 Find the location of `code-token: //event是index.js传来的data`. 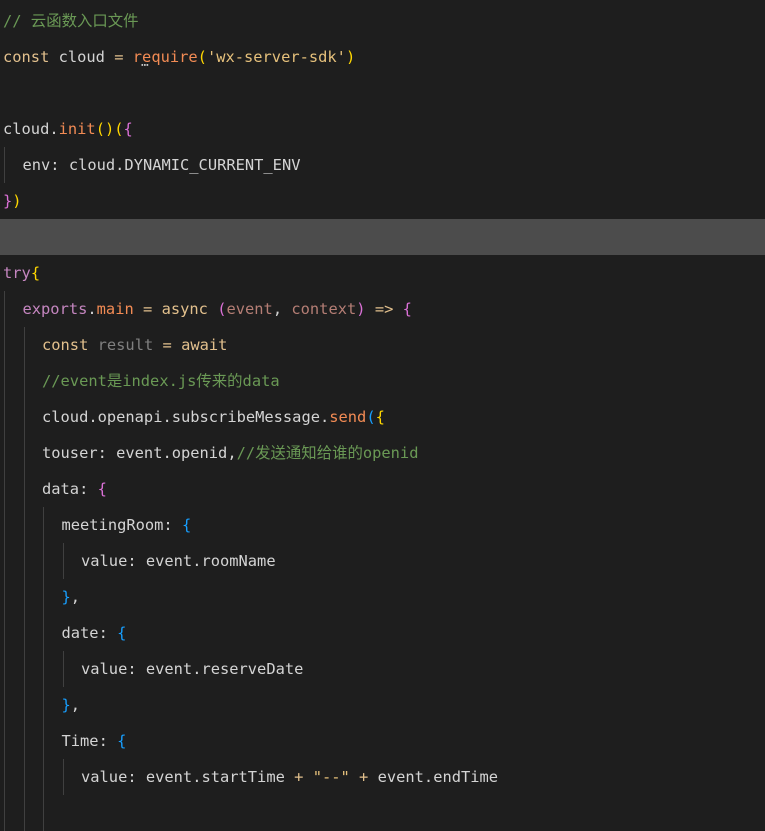

code-token: //event是index.js传来的data is located at coordinates (161, 381).